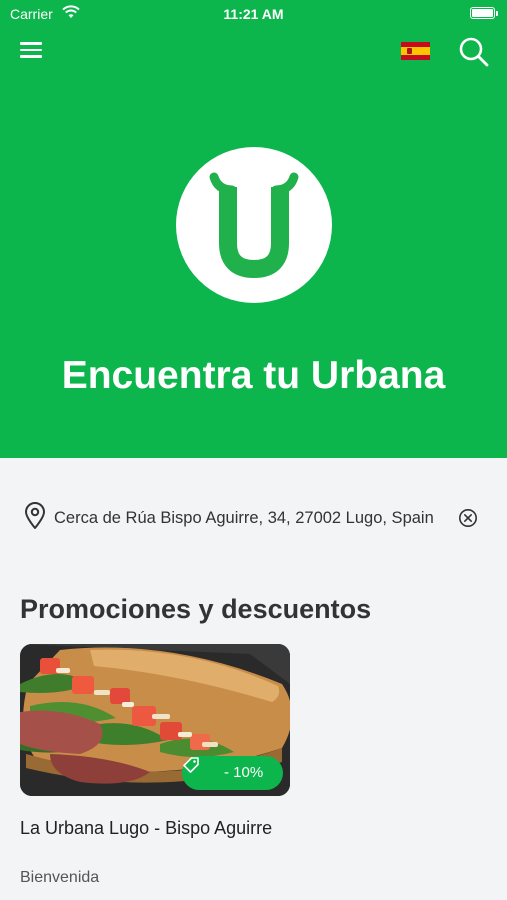 The width and height of the screenshot is (507, 900). Describe the element at coordinates (146, 828) in the screenshot. I see `promo-name: La Urbana Lugo - Bispo Aguirre` at that location.